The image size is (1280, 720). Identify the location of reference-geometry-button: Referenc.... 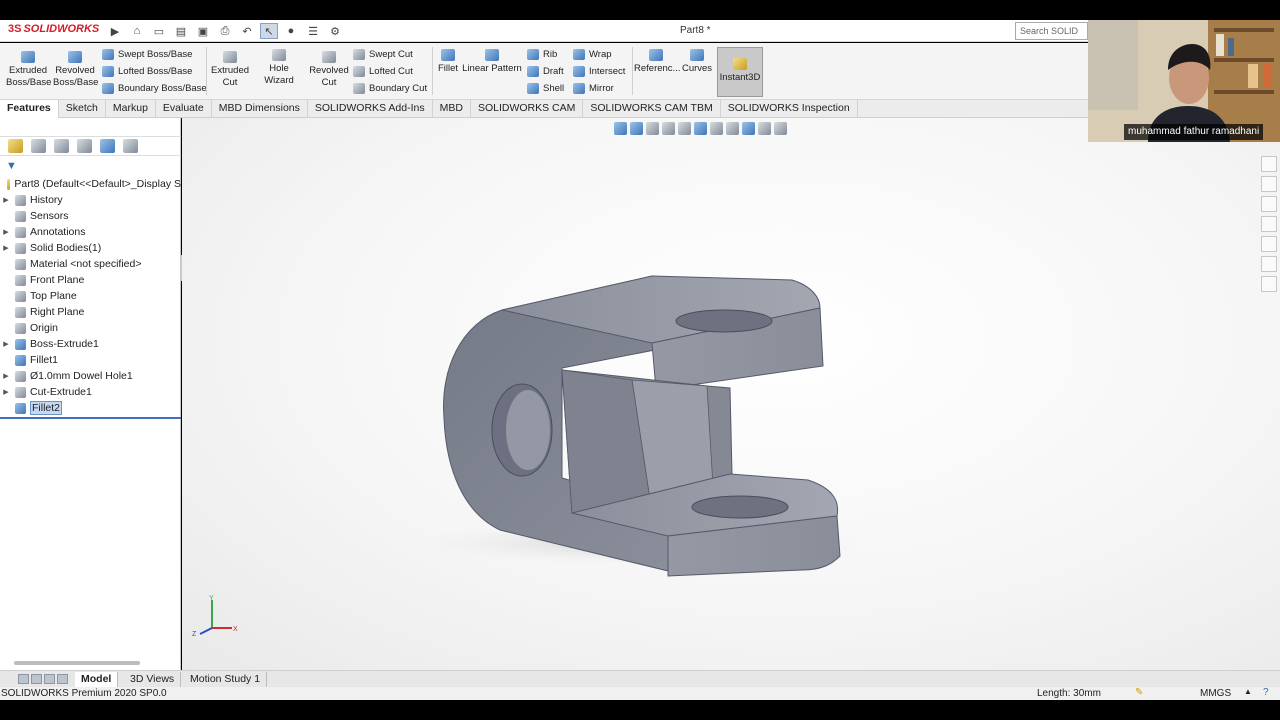
(657, 62).